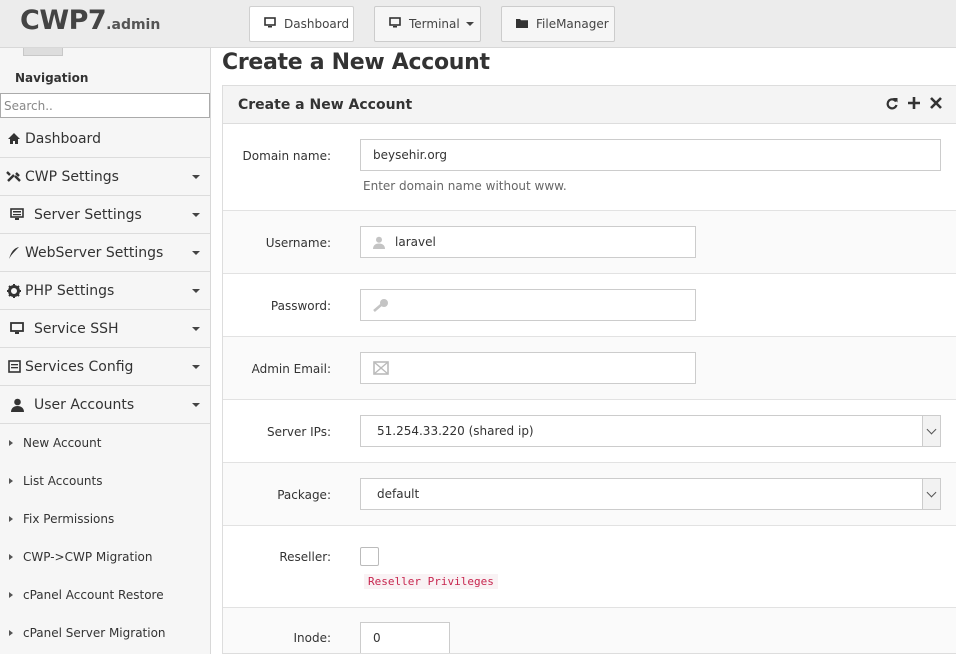 The width and height of the screenshot is (956, 654). What do you see at coordinates (317, 24) in the screenshot?
I see `dashboard-button-label: Dashboard` at bounding box center [317, 24].